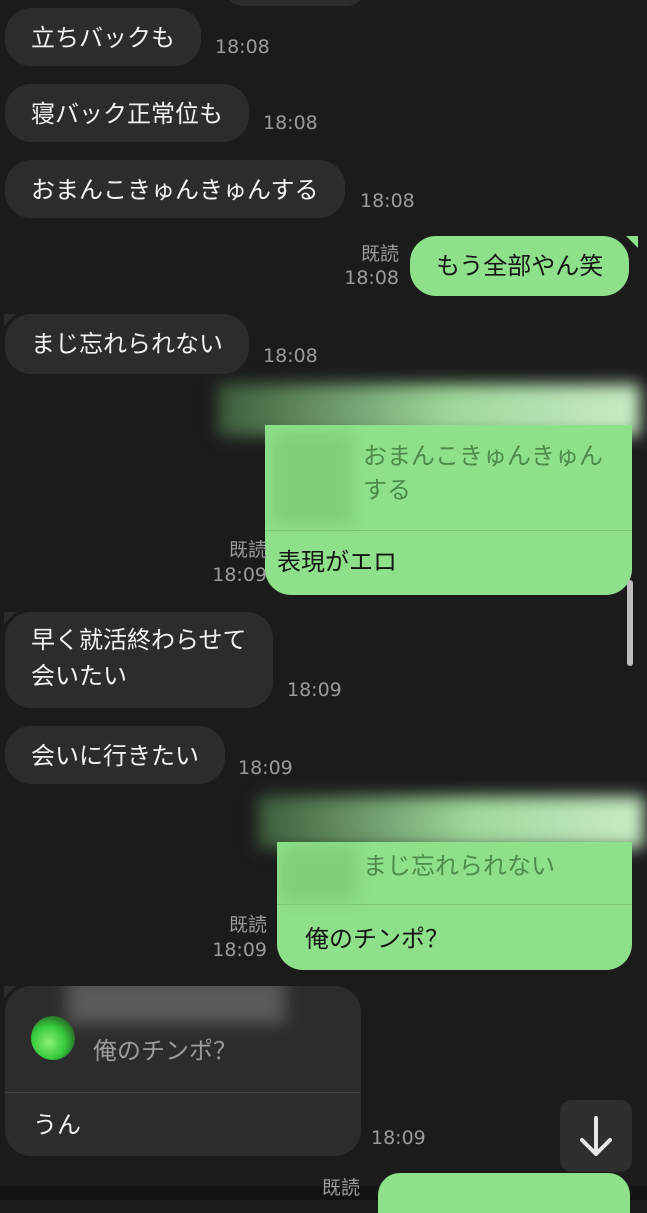 This screenshot has width=647, height=1213. Describe the element at coordinates (183, 1071) in the screenshot. I see `reply-message-bubble: 俺のチンポ？ うん` at that location.